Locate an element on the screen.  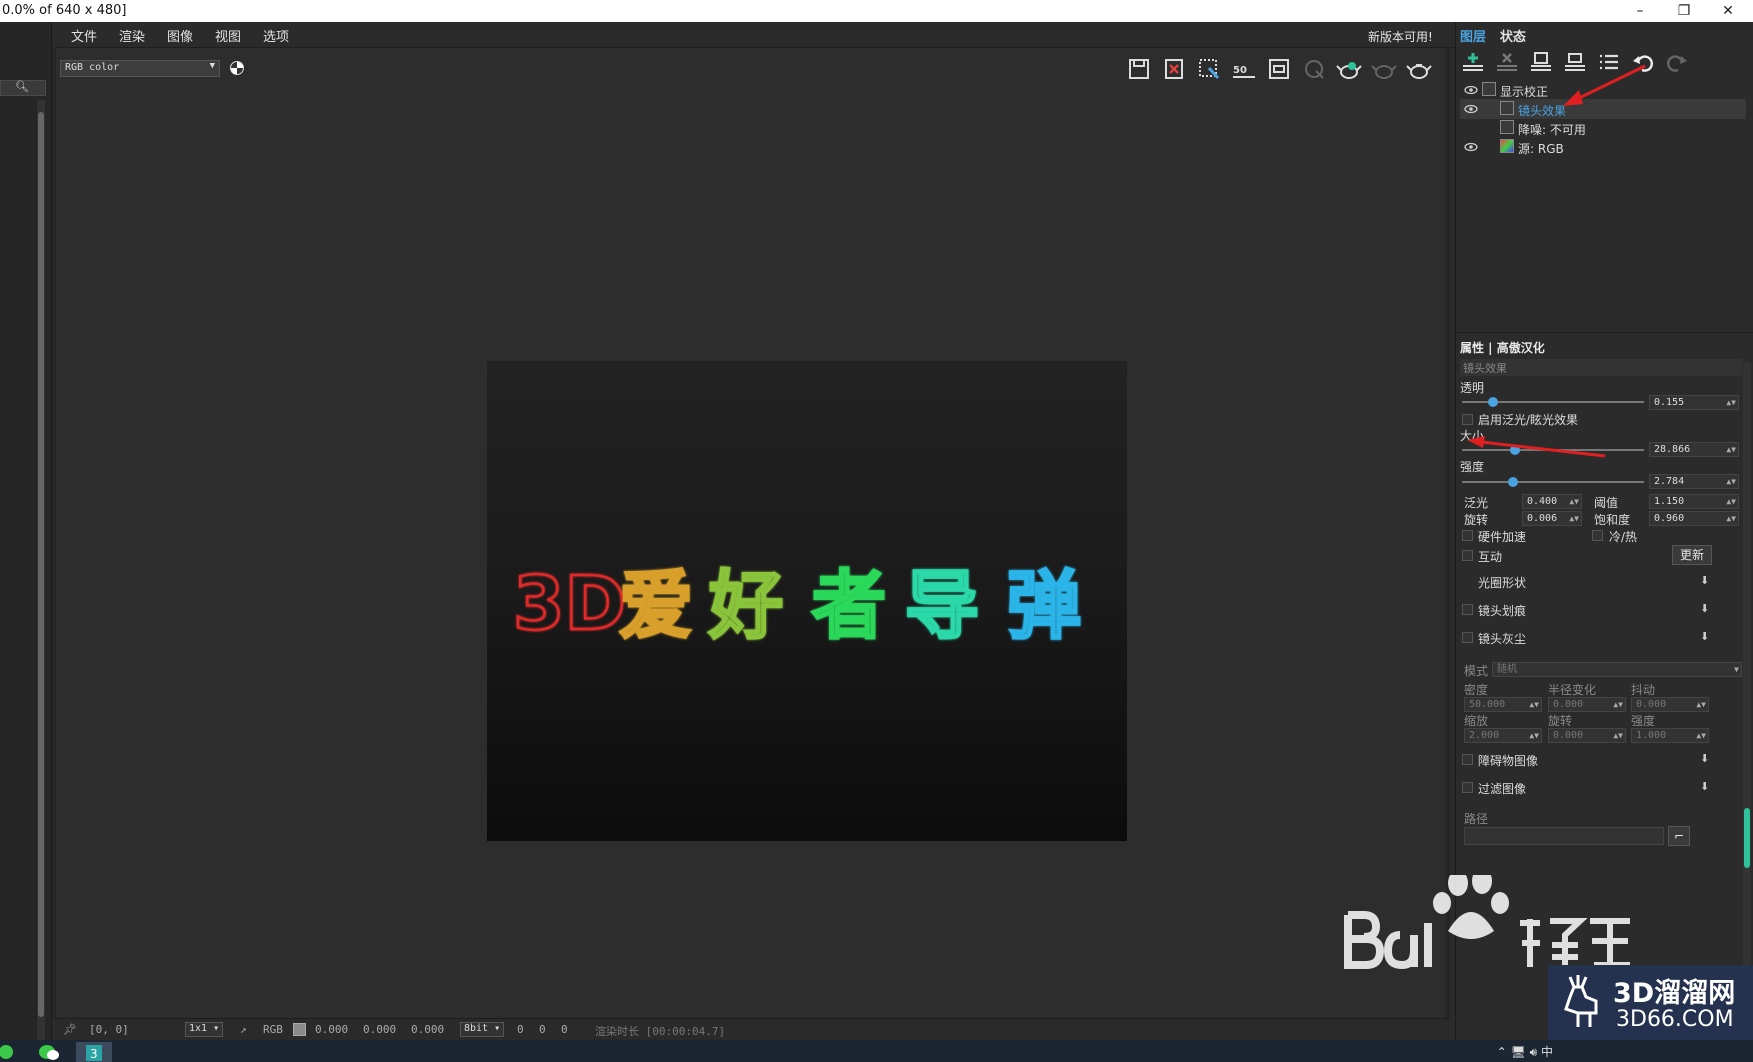
teapot-icon is located at coordinates (1419, 69).